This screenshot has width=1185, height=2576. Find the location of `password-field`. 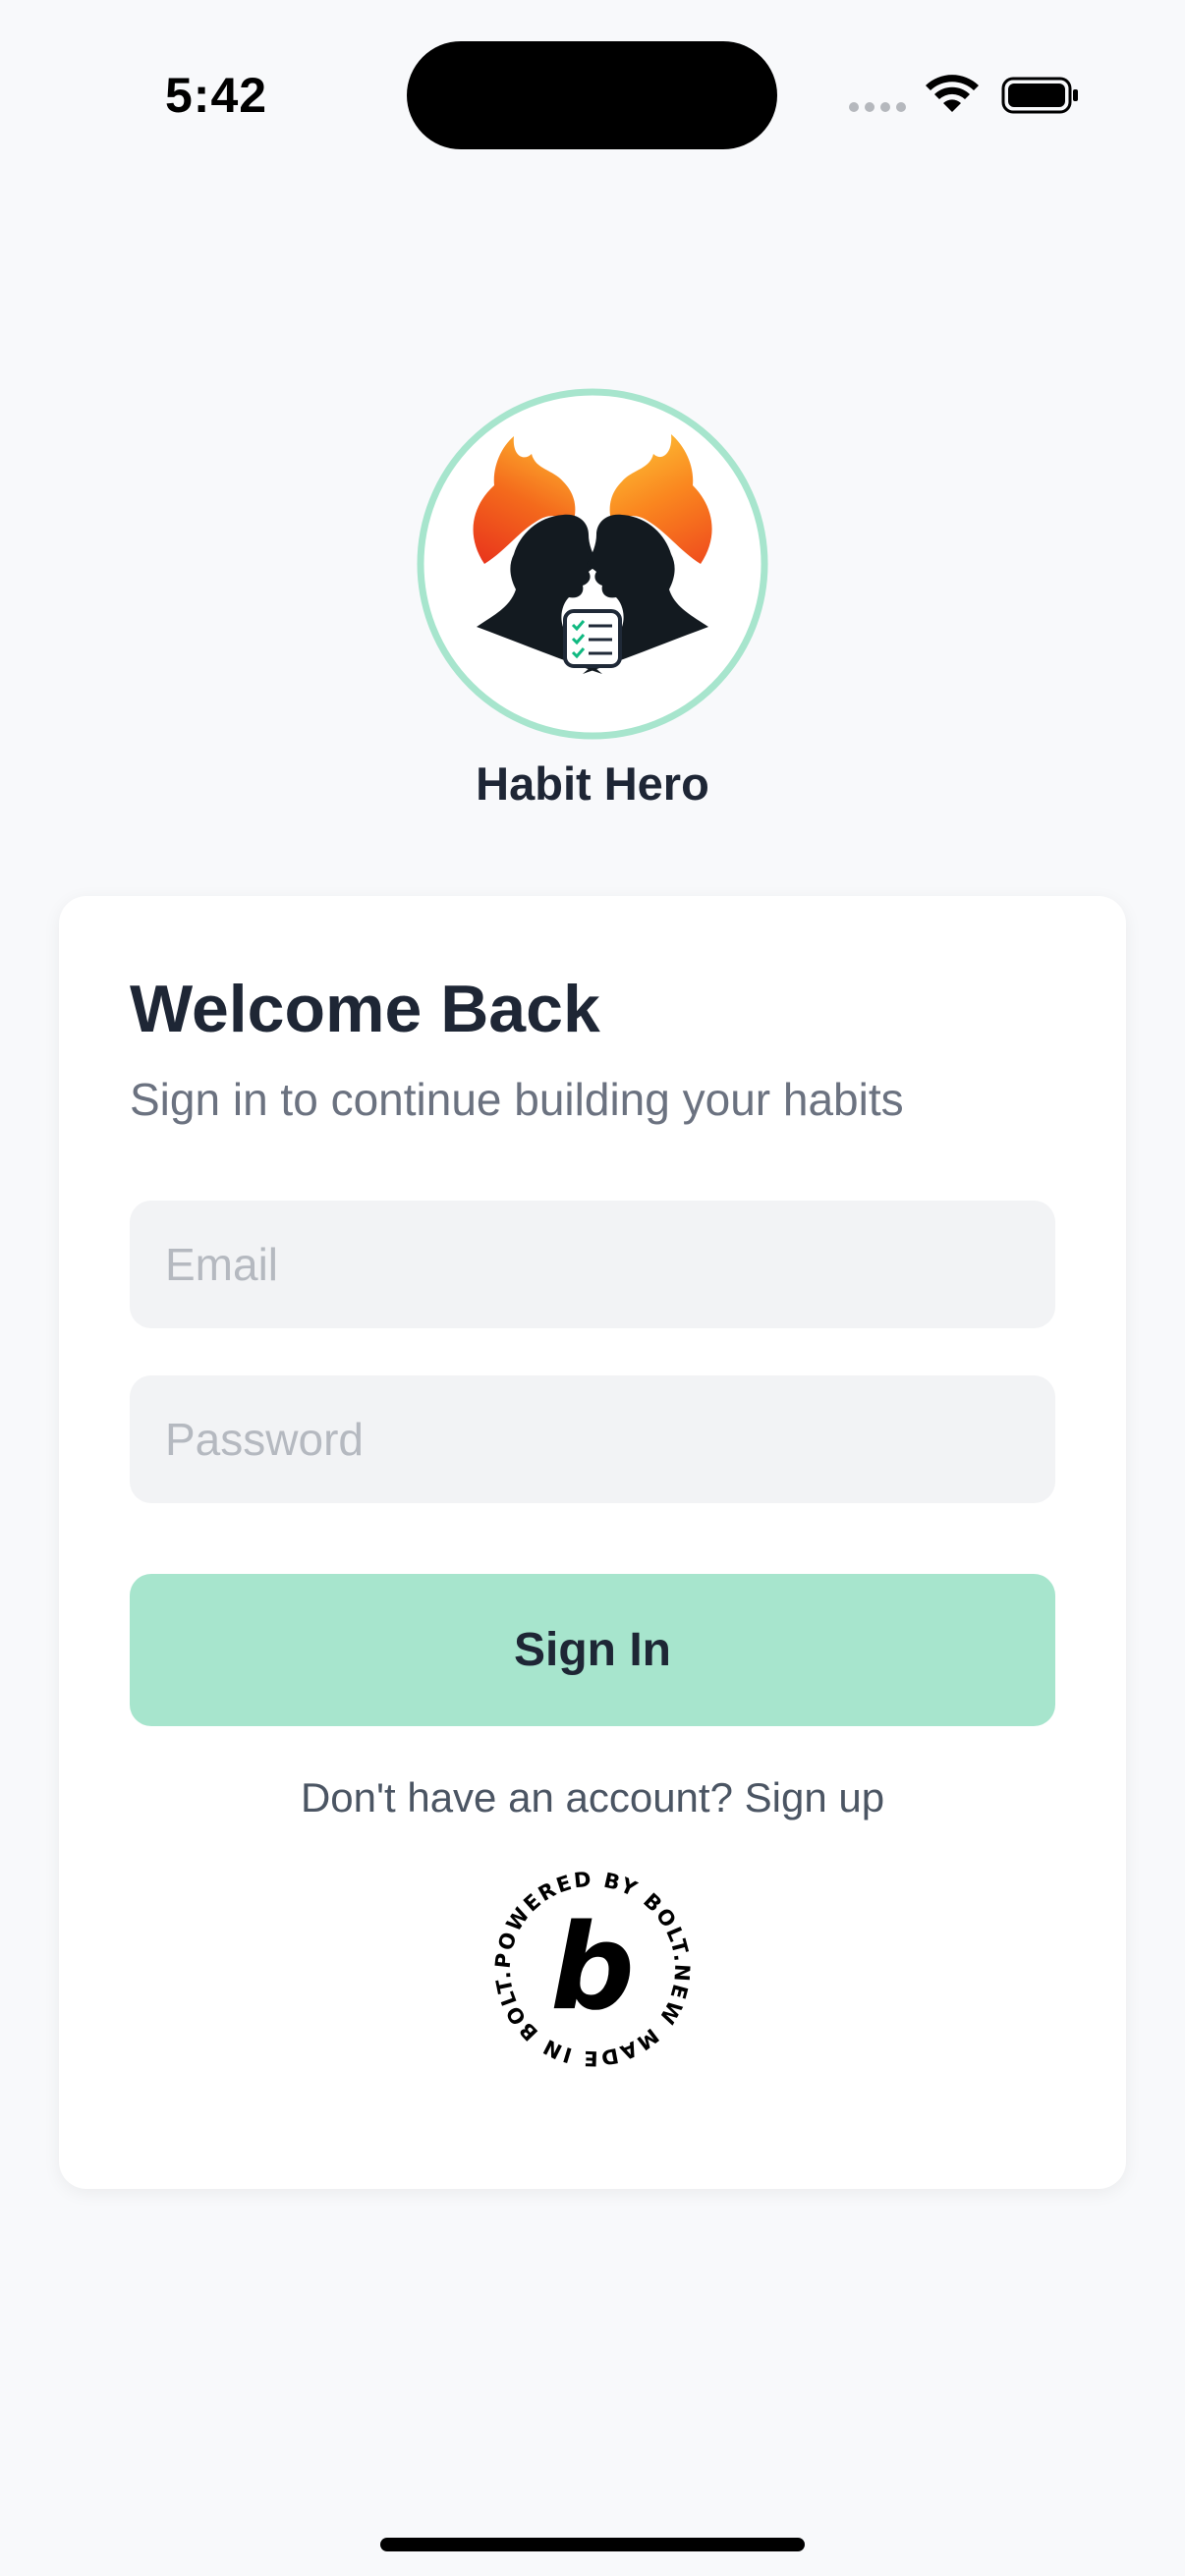

password-field is located at coordinates (592, 1439).